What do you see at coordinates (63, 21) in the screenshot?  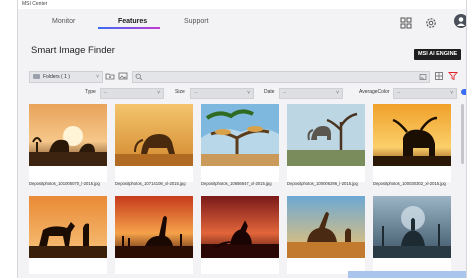 I see `tab-monitor: Monitor` at bounding box center [63, 21].